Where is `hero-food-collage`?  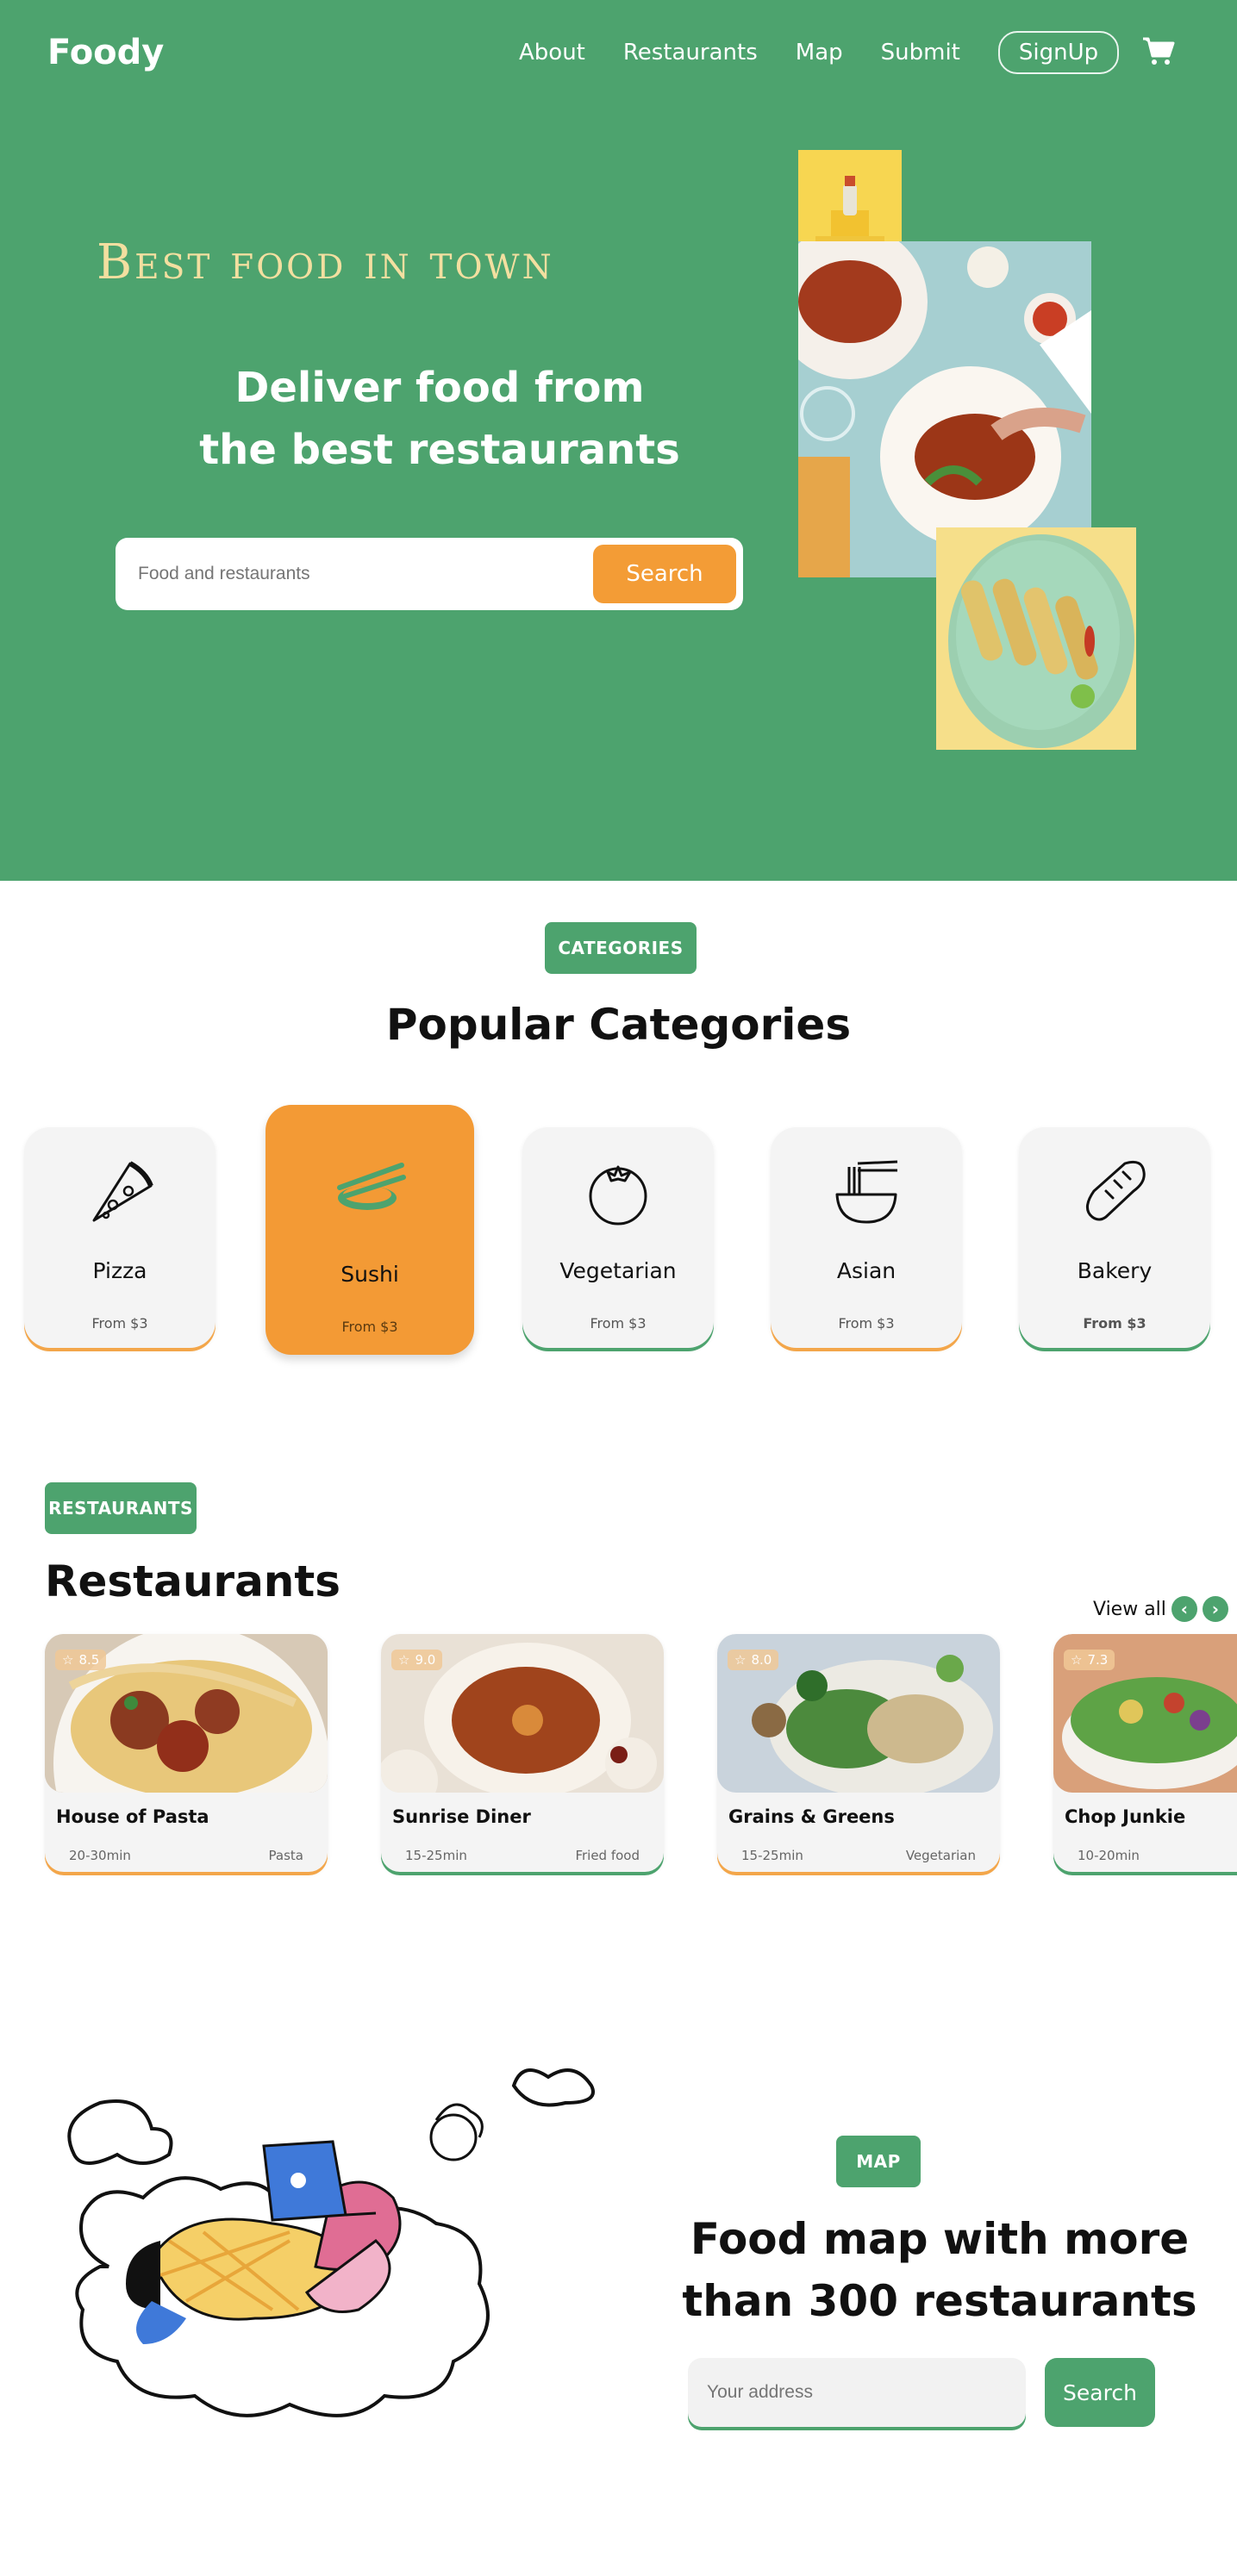
hero-food-collage is located at coordinates (967, 450).